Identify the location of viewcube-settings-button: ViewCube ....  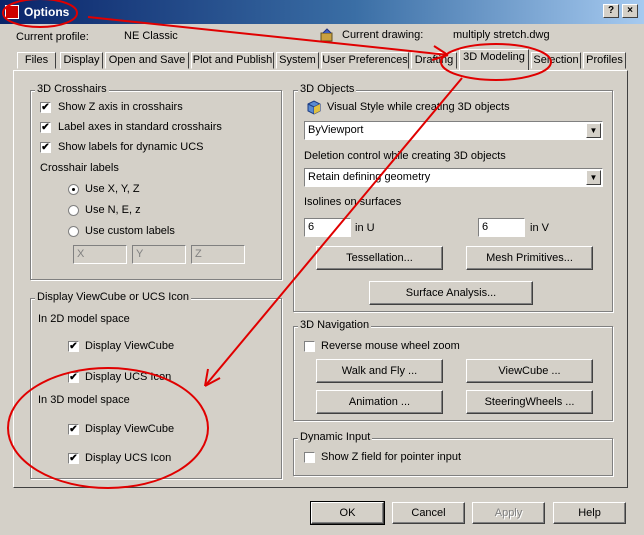
(529, 371).